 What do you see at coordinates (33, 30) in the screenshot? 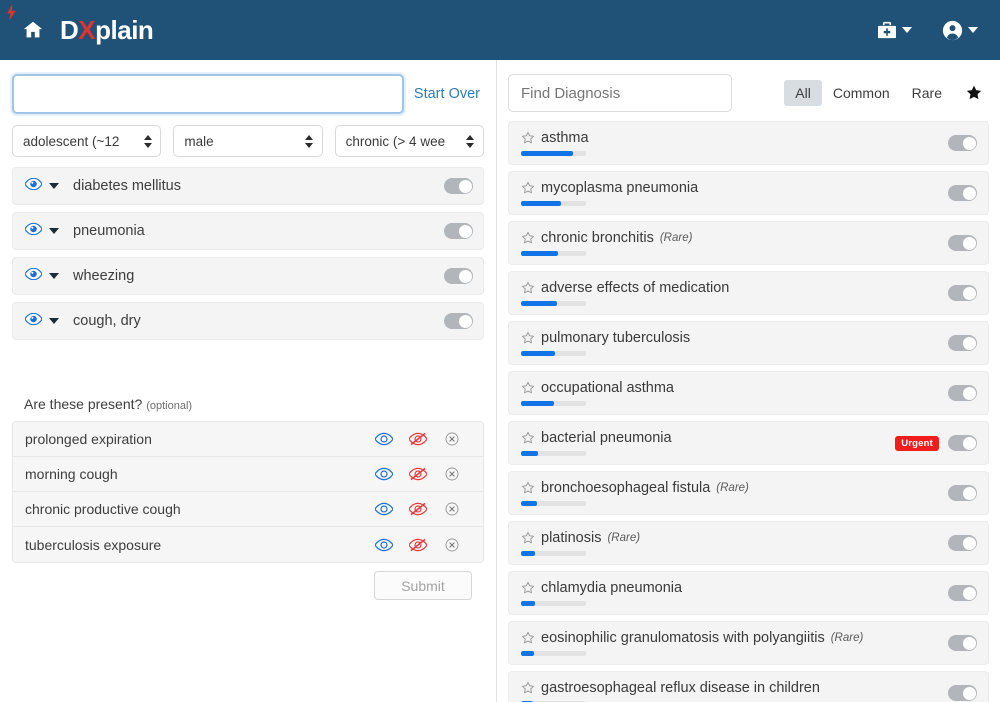
I see `home-icon` at bounding box center [33, 30].